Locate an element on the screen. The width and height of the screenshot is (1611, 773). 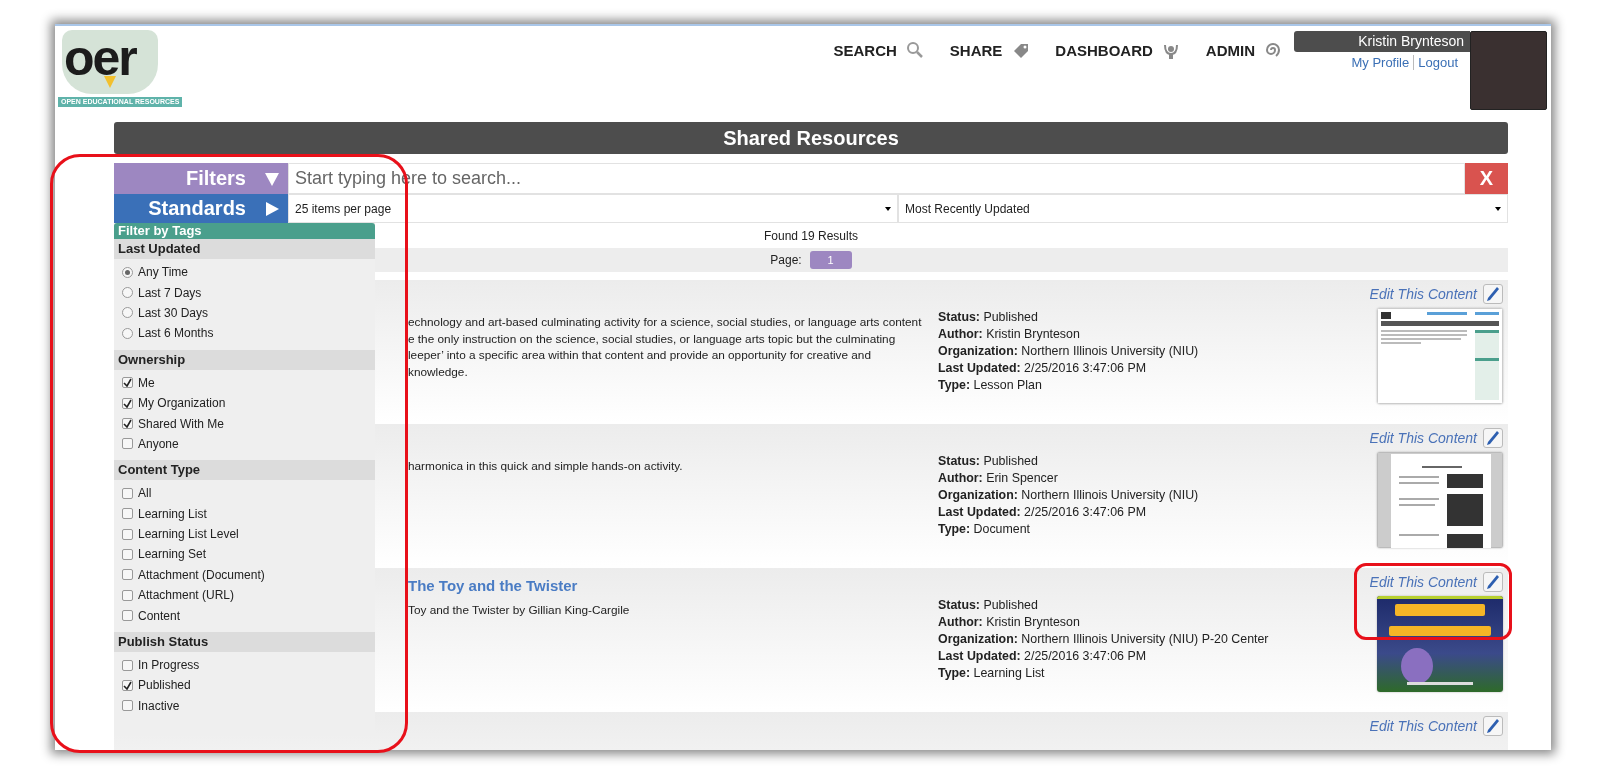
user-link: Logout is located at coordinates (1437, 62).